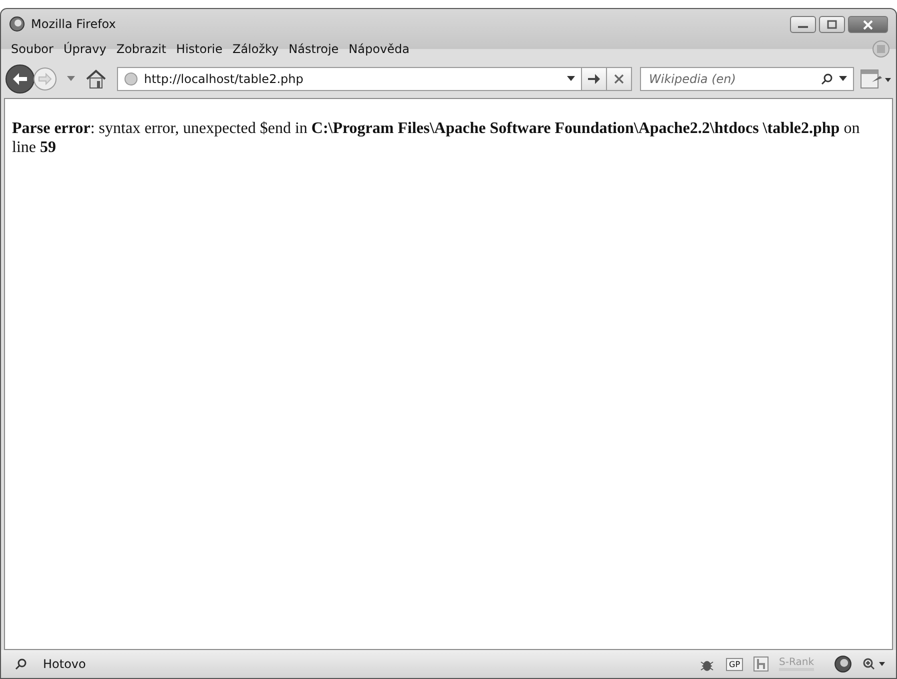 The image size is (897, 679). What do you see at coordinates (84, 49) in the screenshot?
I see `menu-item: Úpravy` at bounding box center [84, 49].